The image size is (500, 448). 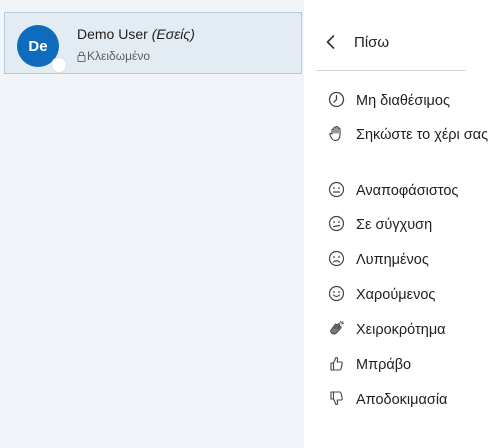 I want to click on menu-item-unavailable: Μη διαθέσιμος, so click(x=408, y=101).